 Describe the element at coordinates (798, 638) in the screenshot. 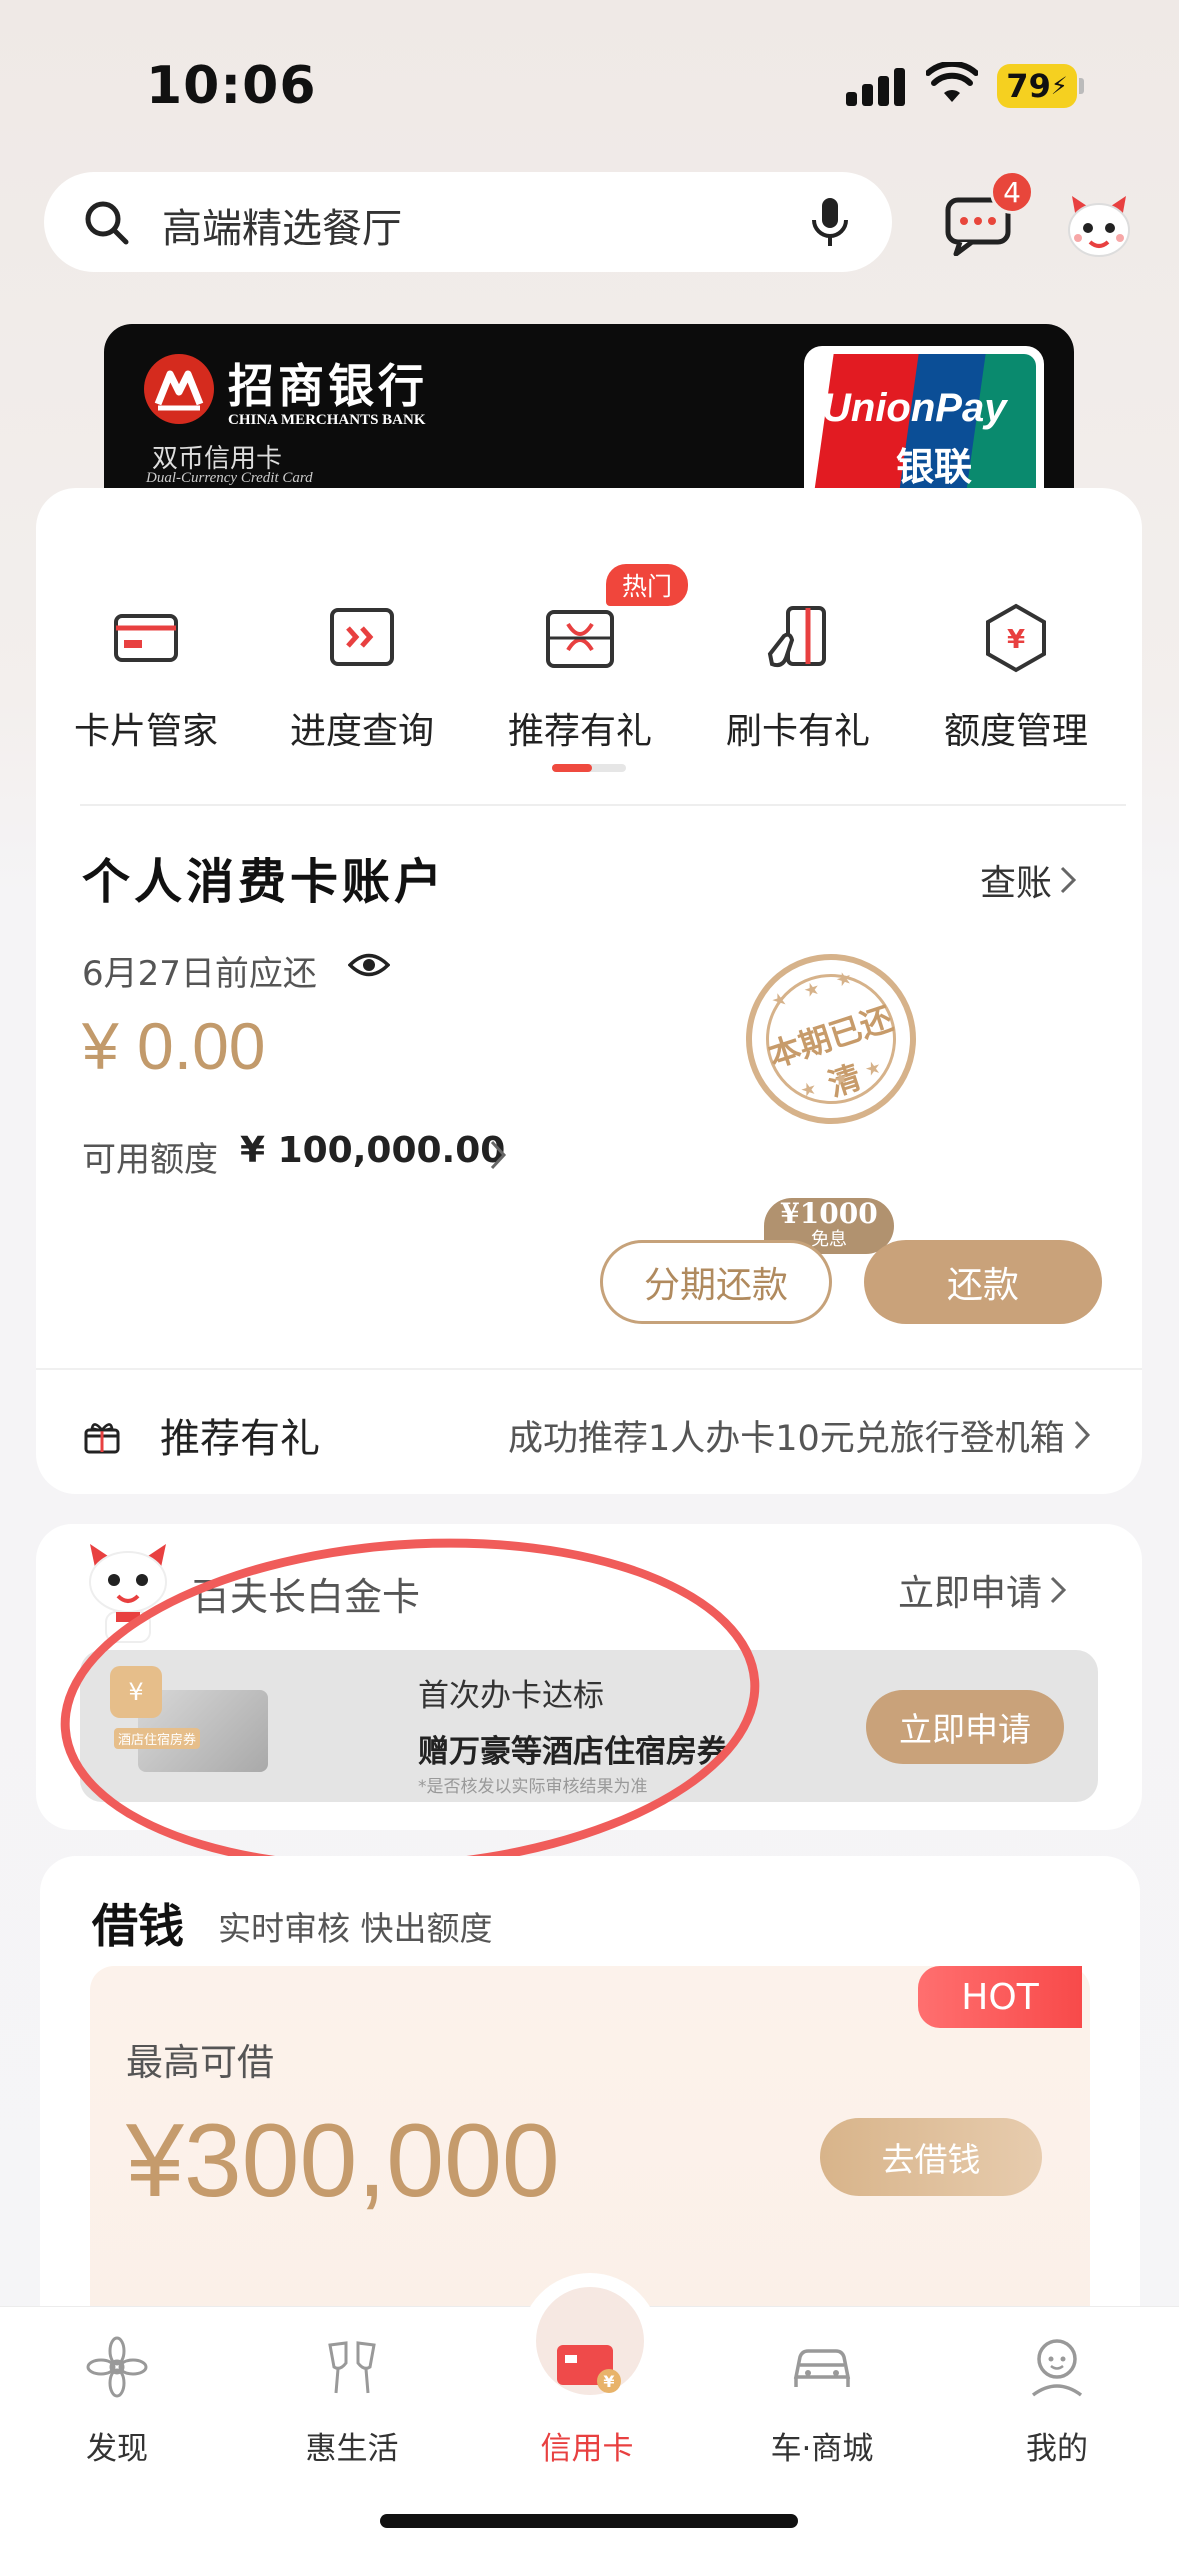

I see `swipe-card-icon` at that location.